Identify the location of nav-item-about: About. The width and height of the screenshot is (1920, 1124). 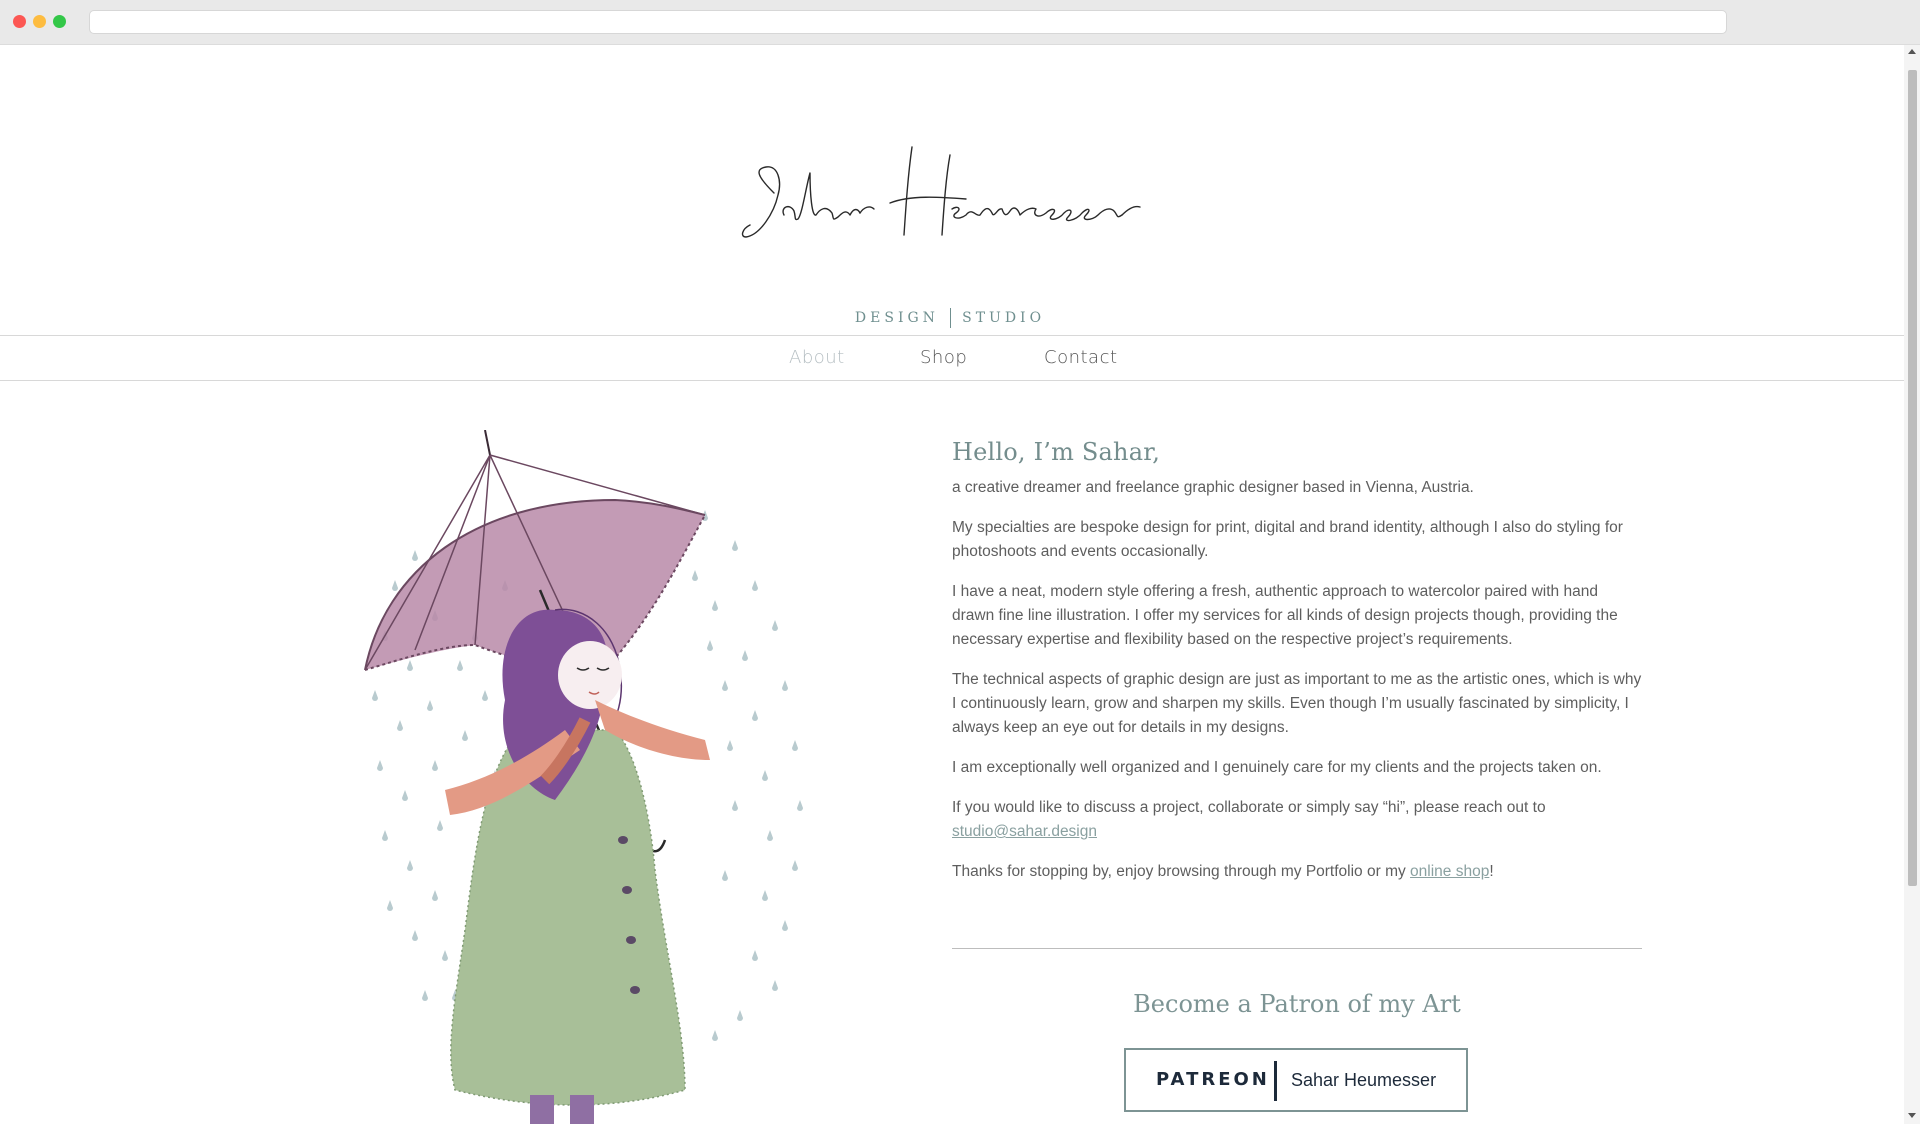
(817, 358).